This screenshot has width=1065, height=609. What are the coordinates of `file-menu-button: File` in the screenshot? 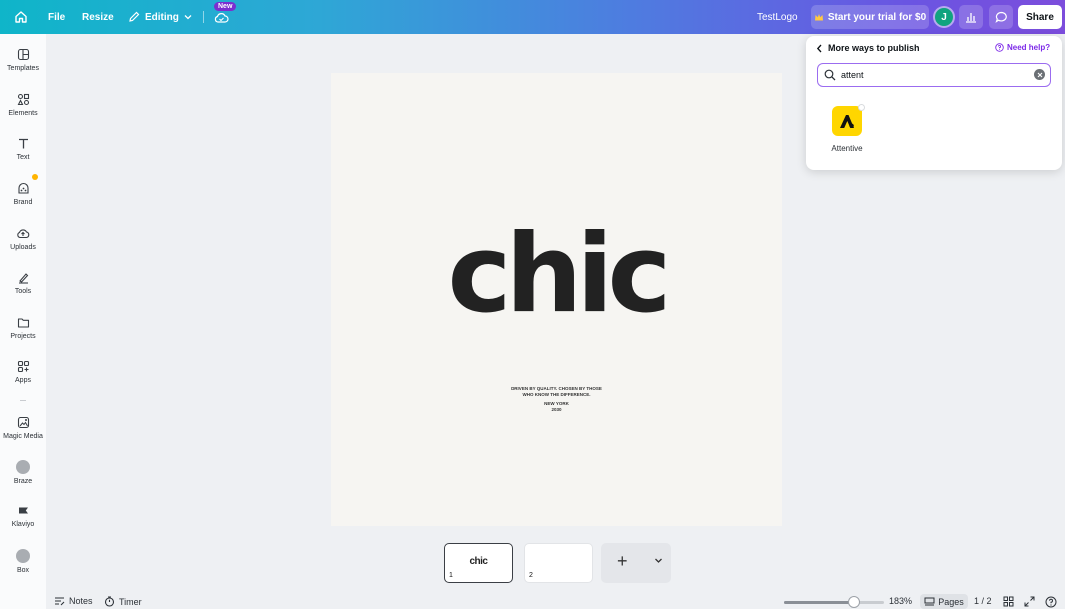 It's located at (56, 17).